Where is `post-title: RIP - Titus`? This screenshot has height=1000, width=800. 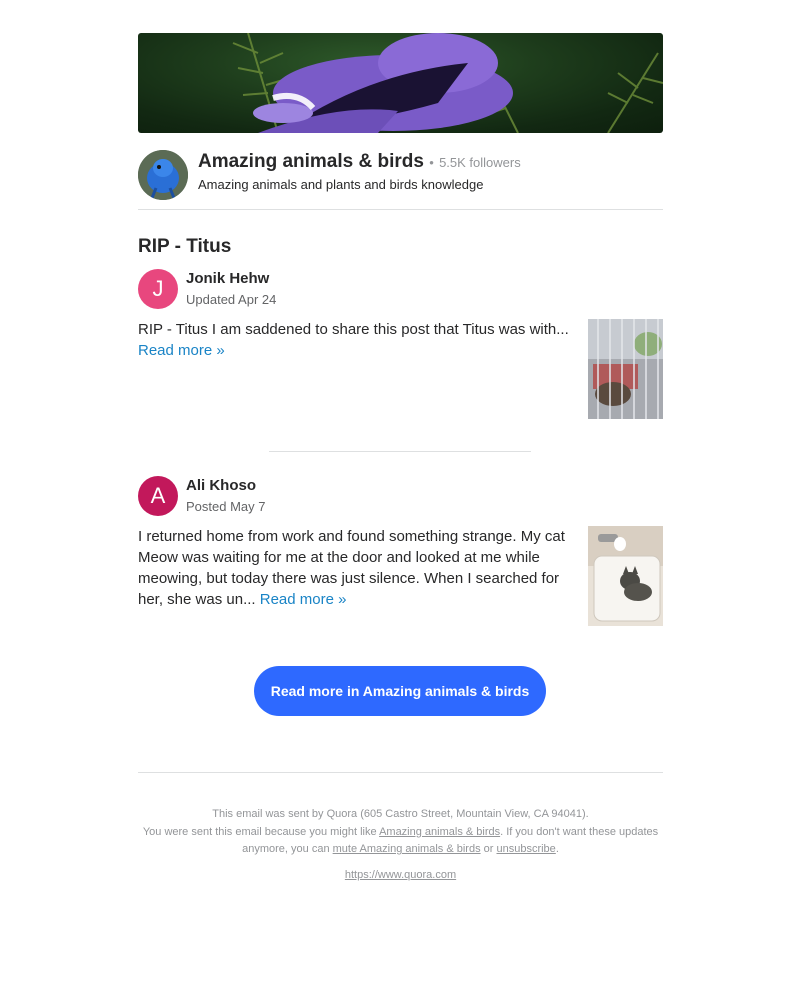 post-title: RIP - Titus is located at coordinates (184, 247).